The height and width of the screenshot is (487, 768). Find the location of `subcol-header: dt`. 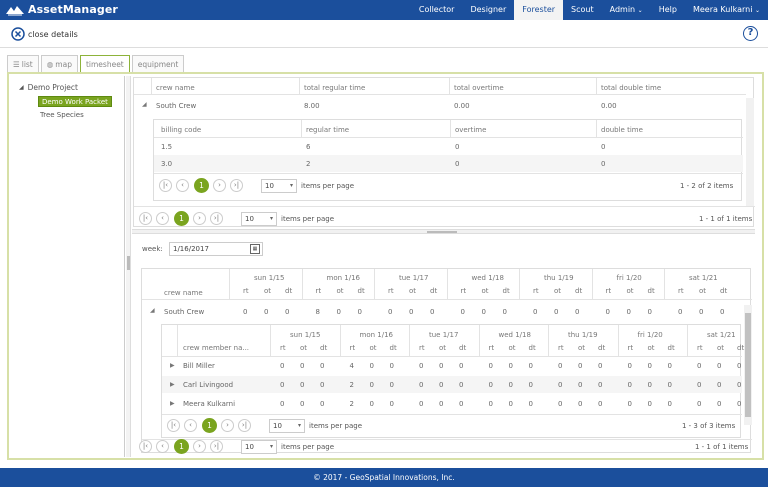

subcol-header: dt is located at coordinates (324, 348).